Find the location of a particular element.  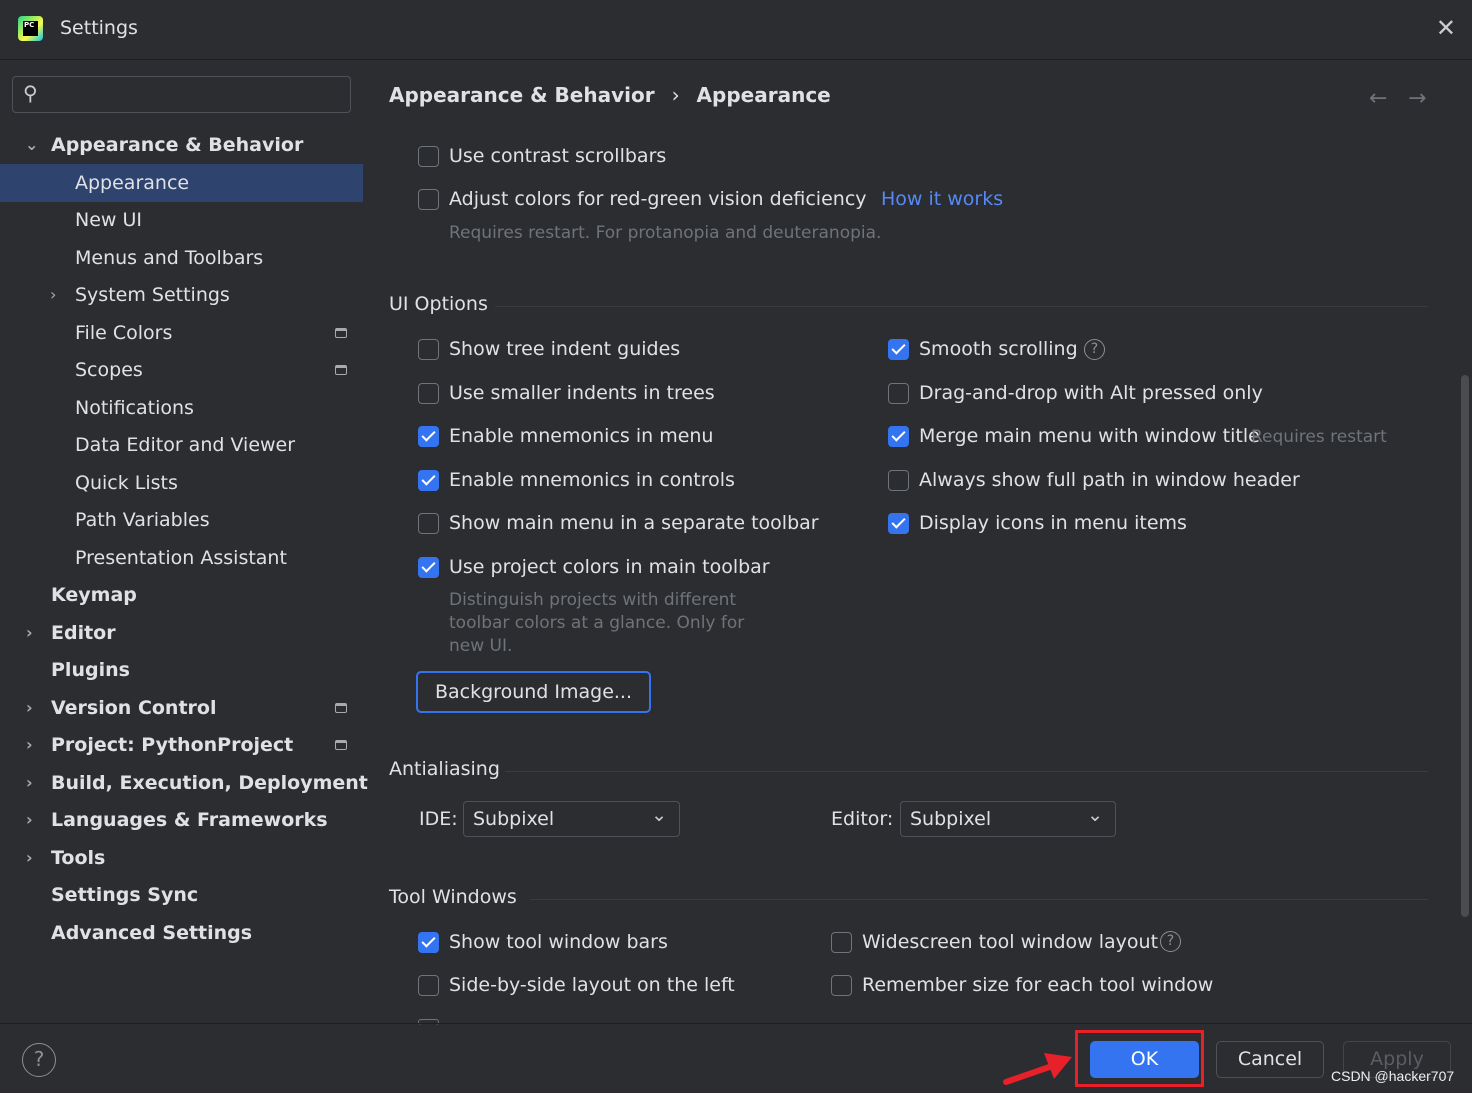

ui-option-label: Display icons in menu items is located at coordinates (1053, 523).